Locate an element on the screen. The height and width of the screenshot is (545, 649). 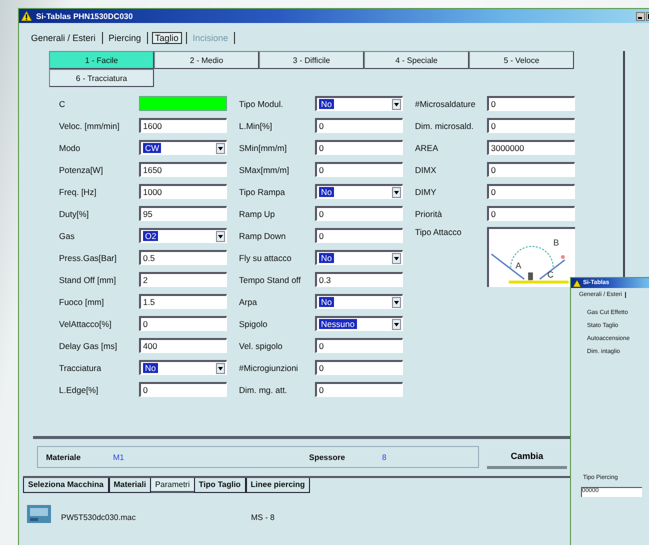
field-label: AREA is located at coordinates (427, 147).